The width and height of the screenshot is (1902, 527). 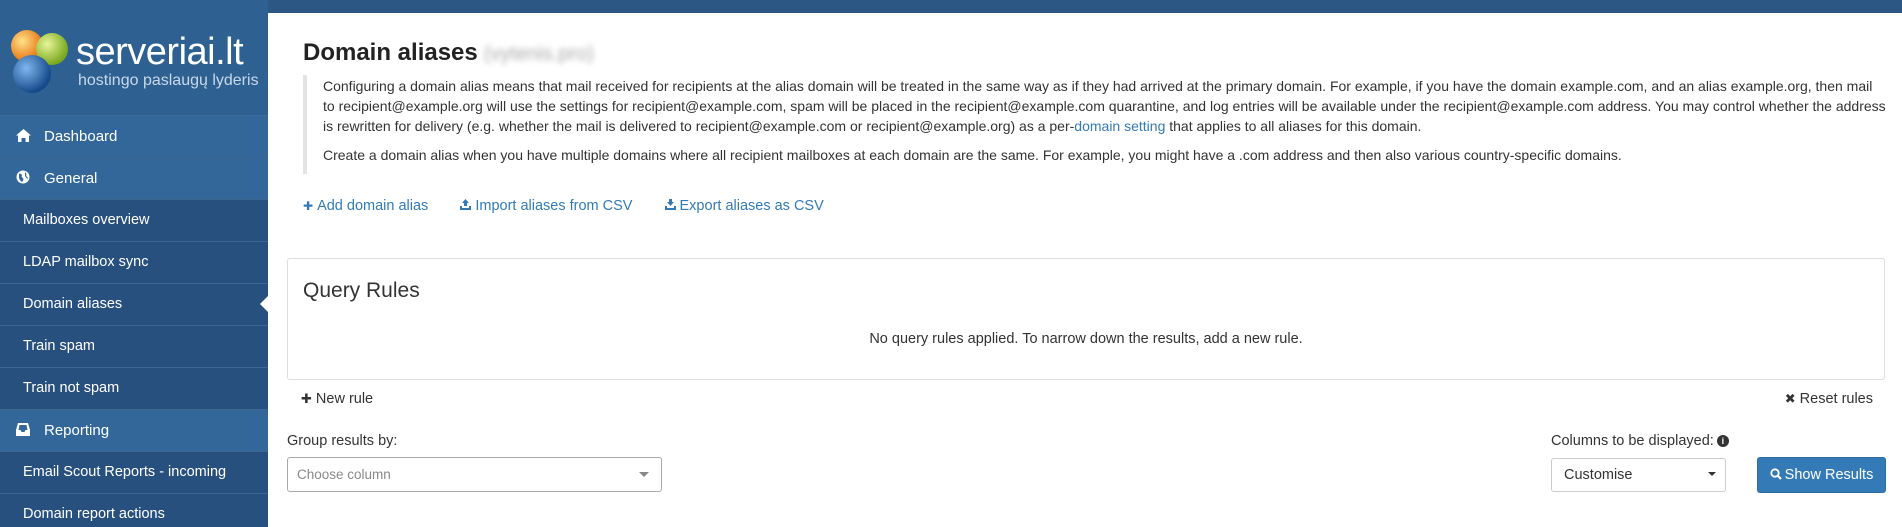 I want to click on close-icon: ✖, so click(x=1790, y=398).